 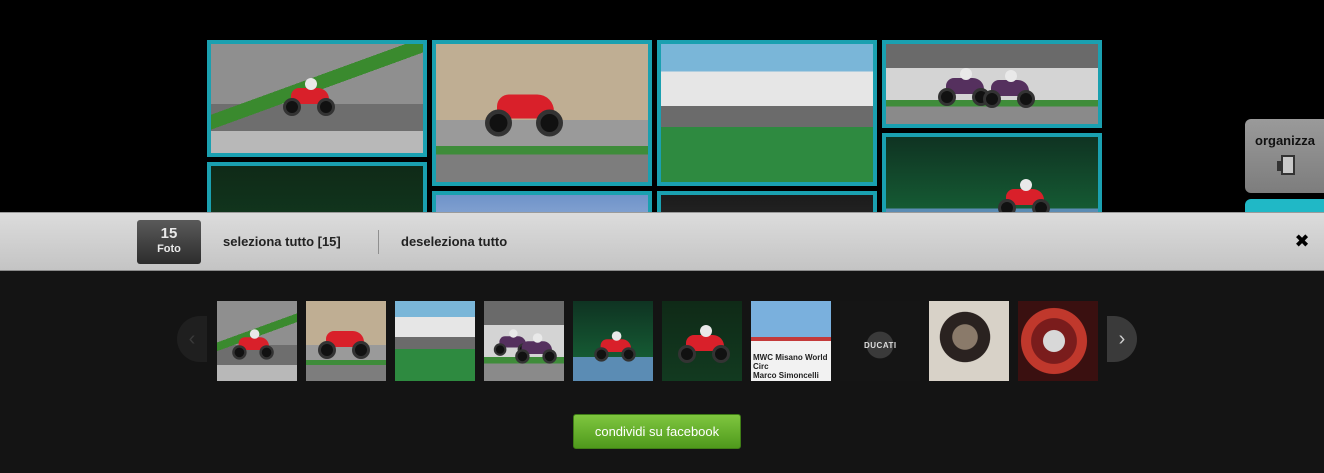 I want to click on banner-text: MWC Misano World Circ Marco Simoncelli, so click(x=791, y=366).